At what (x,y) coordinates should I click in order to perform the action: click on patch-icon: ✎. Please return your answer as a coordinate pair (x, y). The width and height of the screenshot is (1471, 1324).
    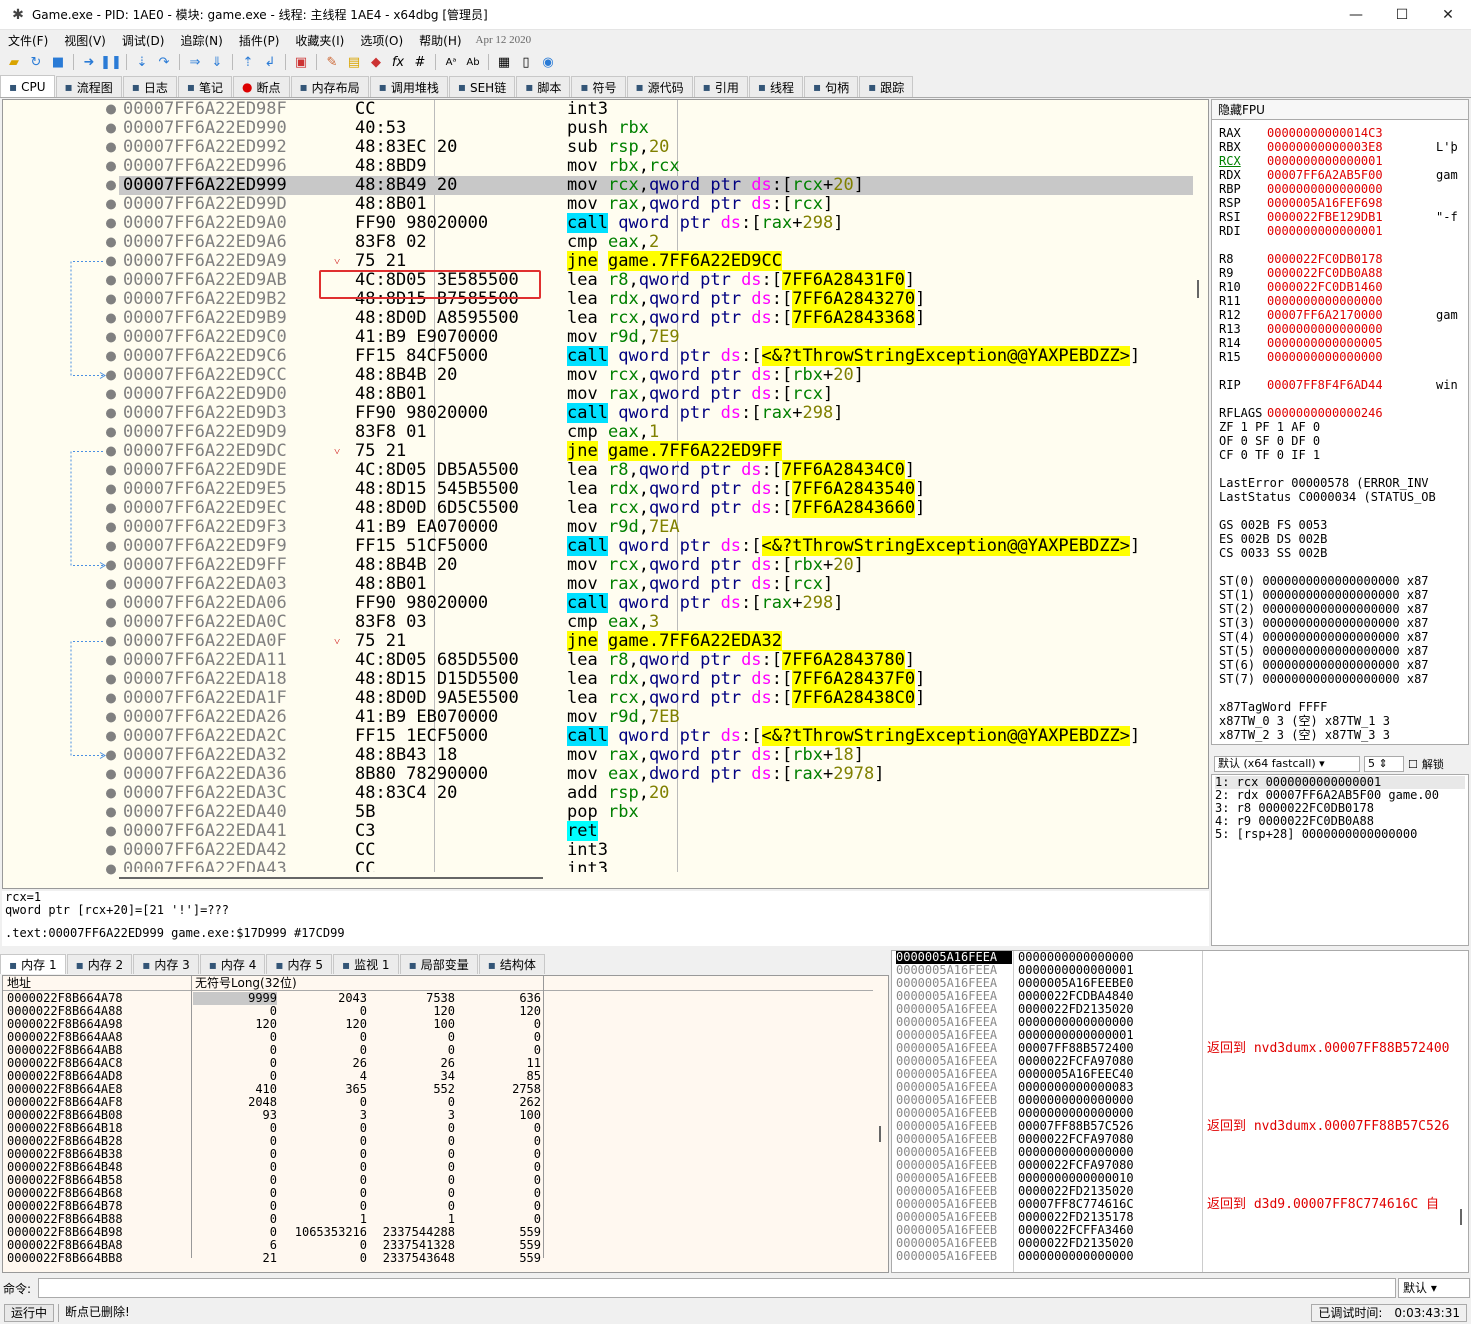
    Looking at the image, I should click on (332, 62).